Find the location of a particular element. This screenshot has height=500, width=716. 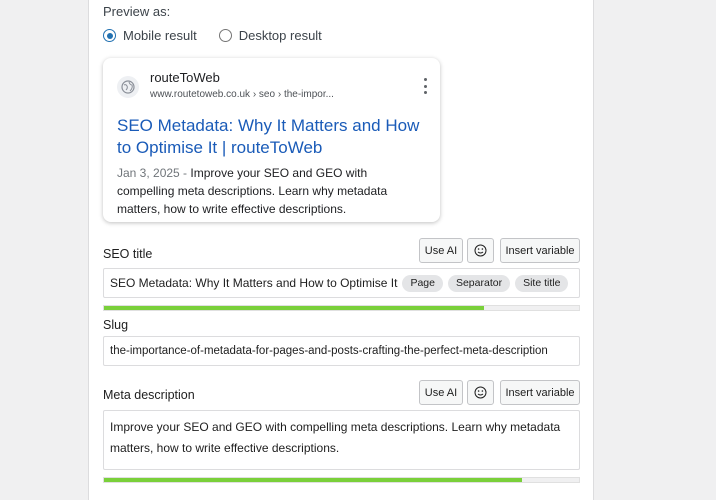

preview-mode-radio-group: Mobile result Desktop result is located at coordinates (223, 35).